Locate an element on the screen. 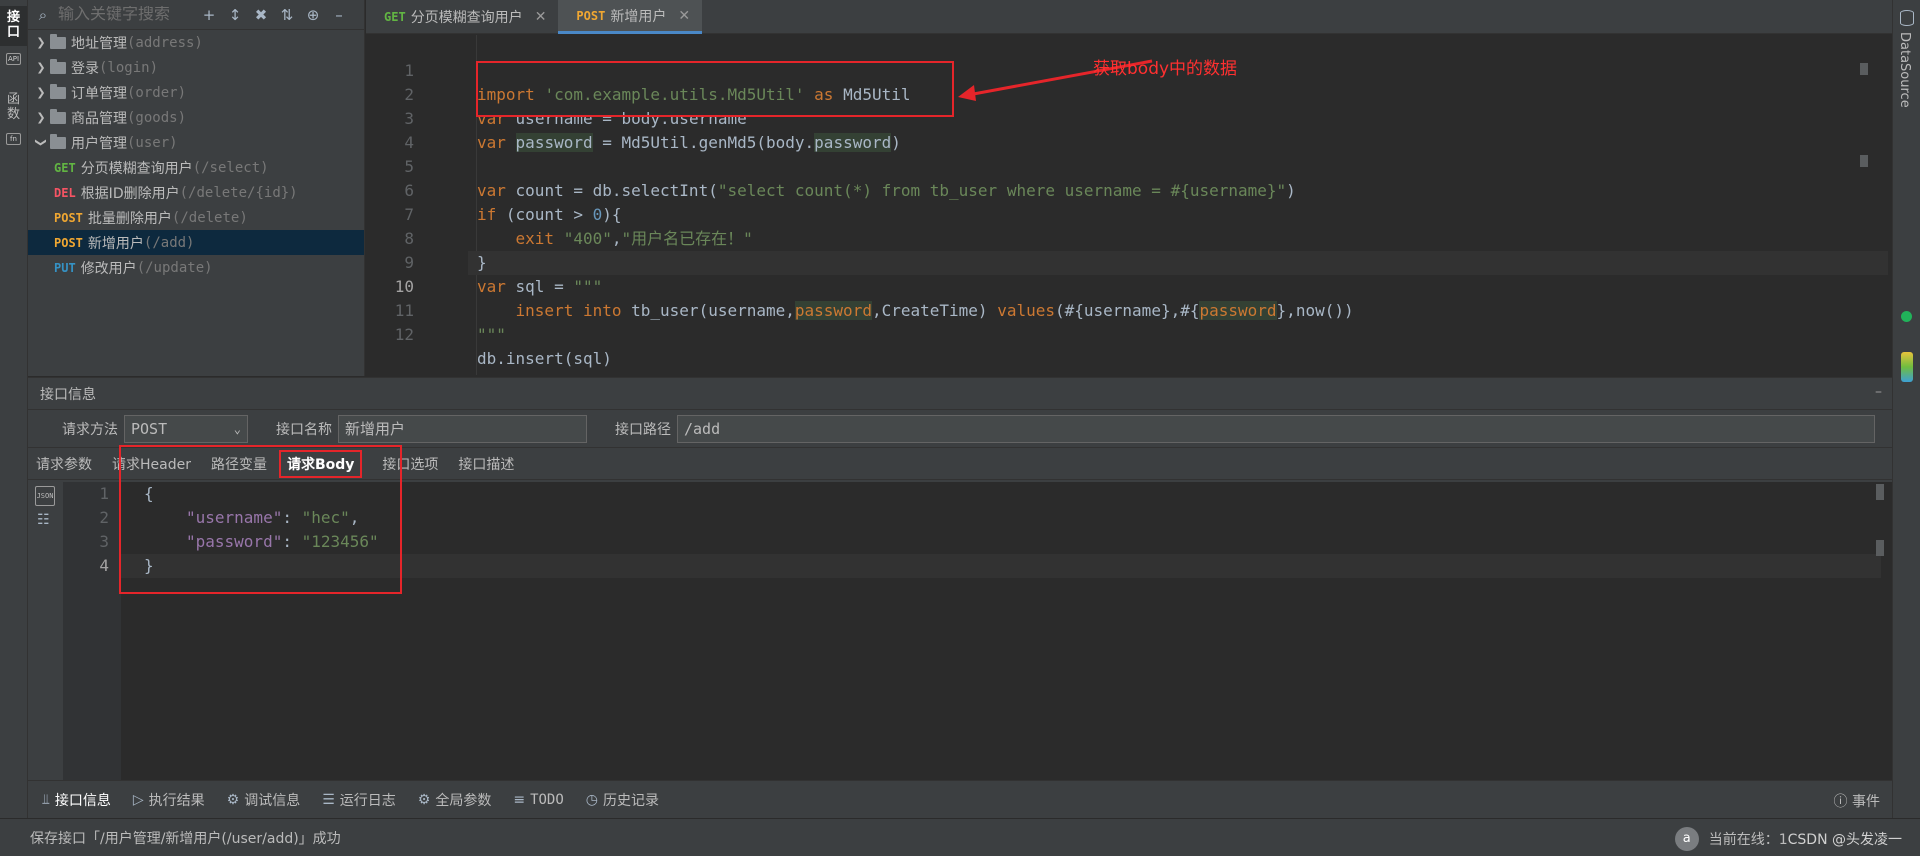 The height and width of the screenshot is (856, 1920). method-label: 请求方法 is located at coordinates (90, 429).